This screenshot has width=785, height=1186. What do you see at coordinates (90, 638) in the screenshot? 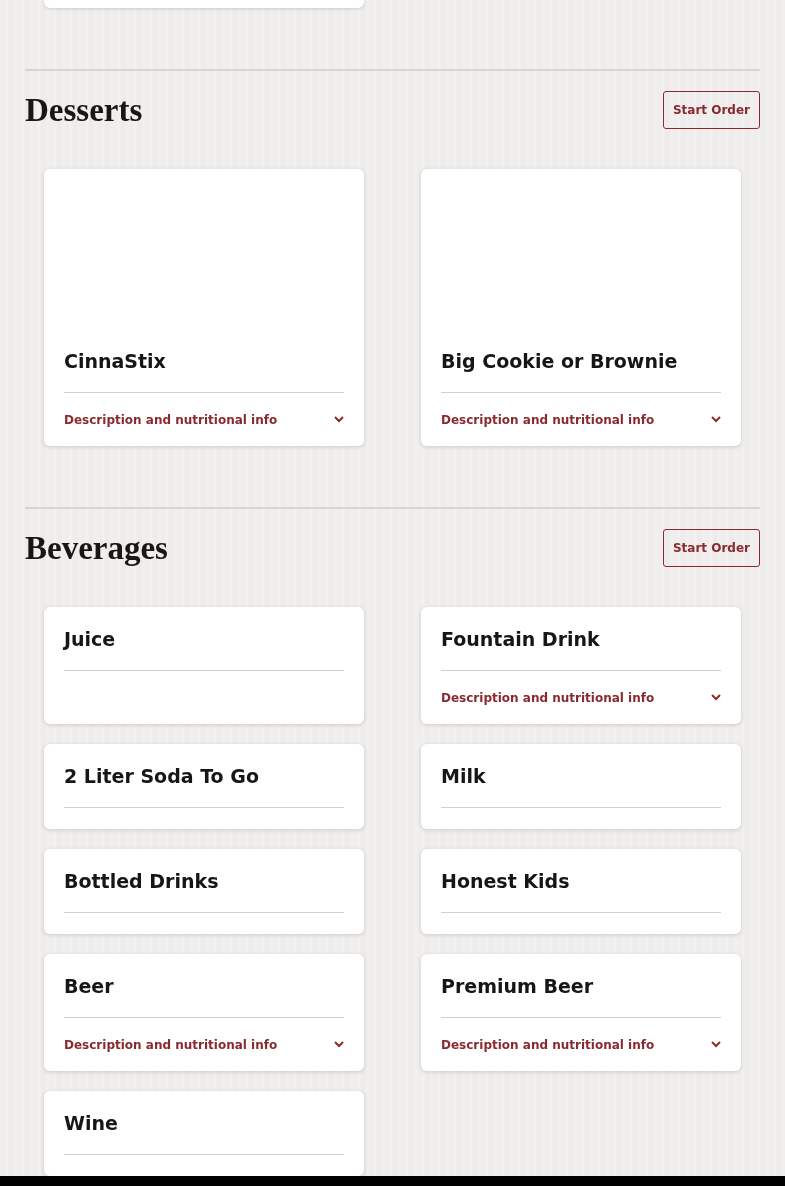
I see `item-title: Juice` at bounding box center [90, 638].